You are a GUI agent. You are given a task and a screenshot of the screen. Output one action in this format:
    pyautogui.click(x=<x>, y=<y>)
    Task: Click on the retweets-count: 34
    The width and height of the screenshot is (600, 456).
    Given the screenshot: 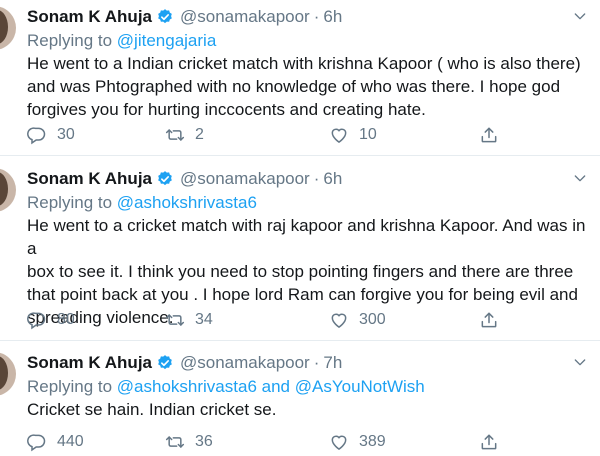 What is the action you would take?
    pyautogui.click(x=204, y=319)
    